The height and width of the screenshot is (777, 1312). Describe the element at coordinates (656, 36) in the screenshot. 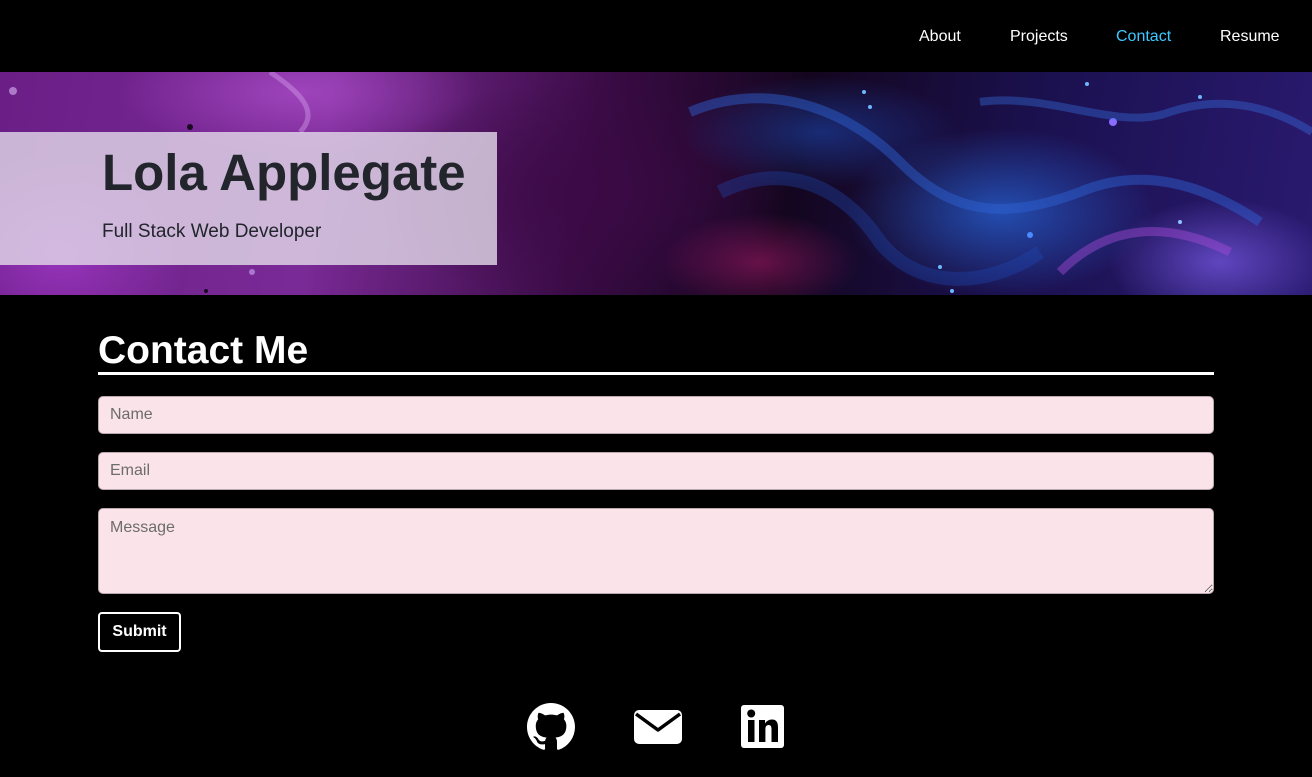

I see `top-navigation: About Projects Contact Resume` at that location.